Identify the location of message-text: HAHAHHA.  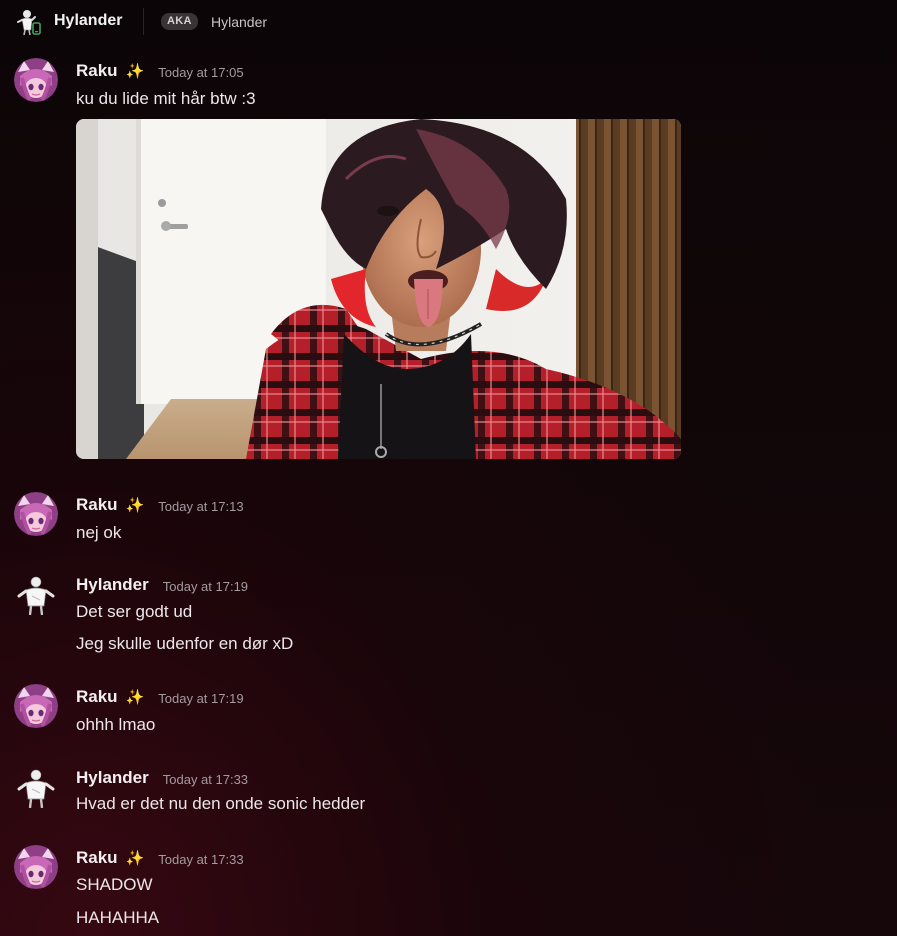
(118, 917).